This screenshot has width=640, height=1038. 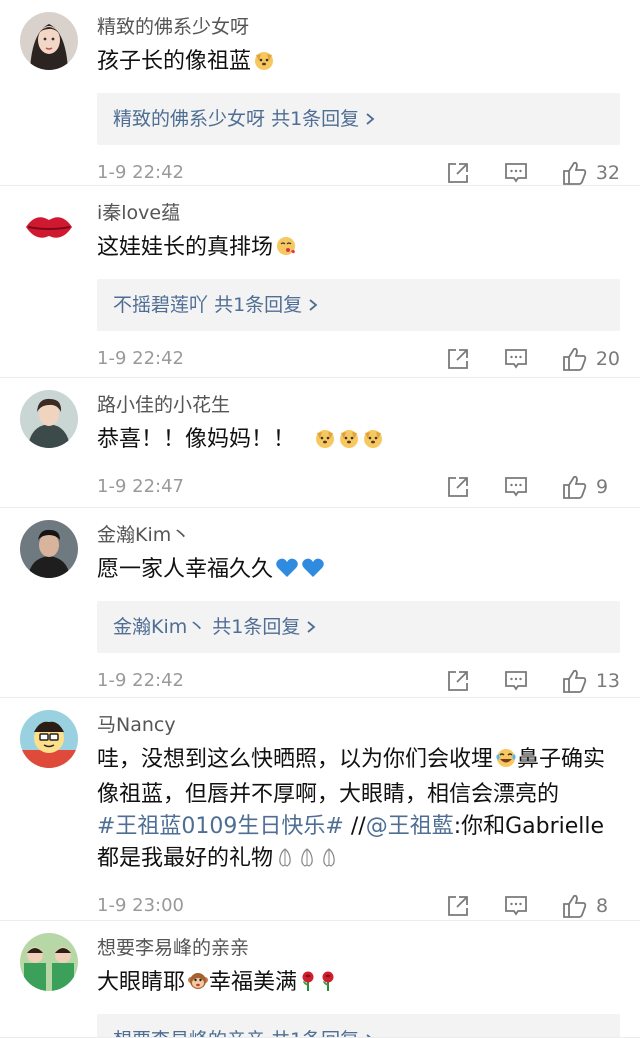 I want to click on comment-item: 想要李易峰的亲亲 大眼睛耶幸福美满 想要李易峰的亲亲 共1条回复, so click(x=320, y=979).